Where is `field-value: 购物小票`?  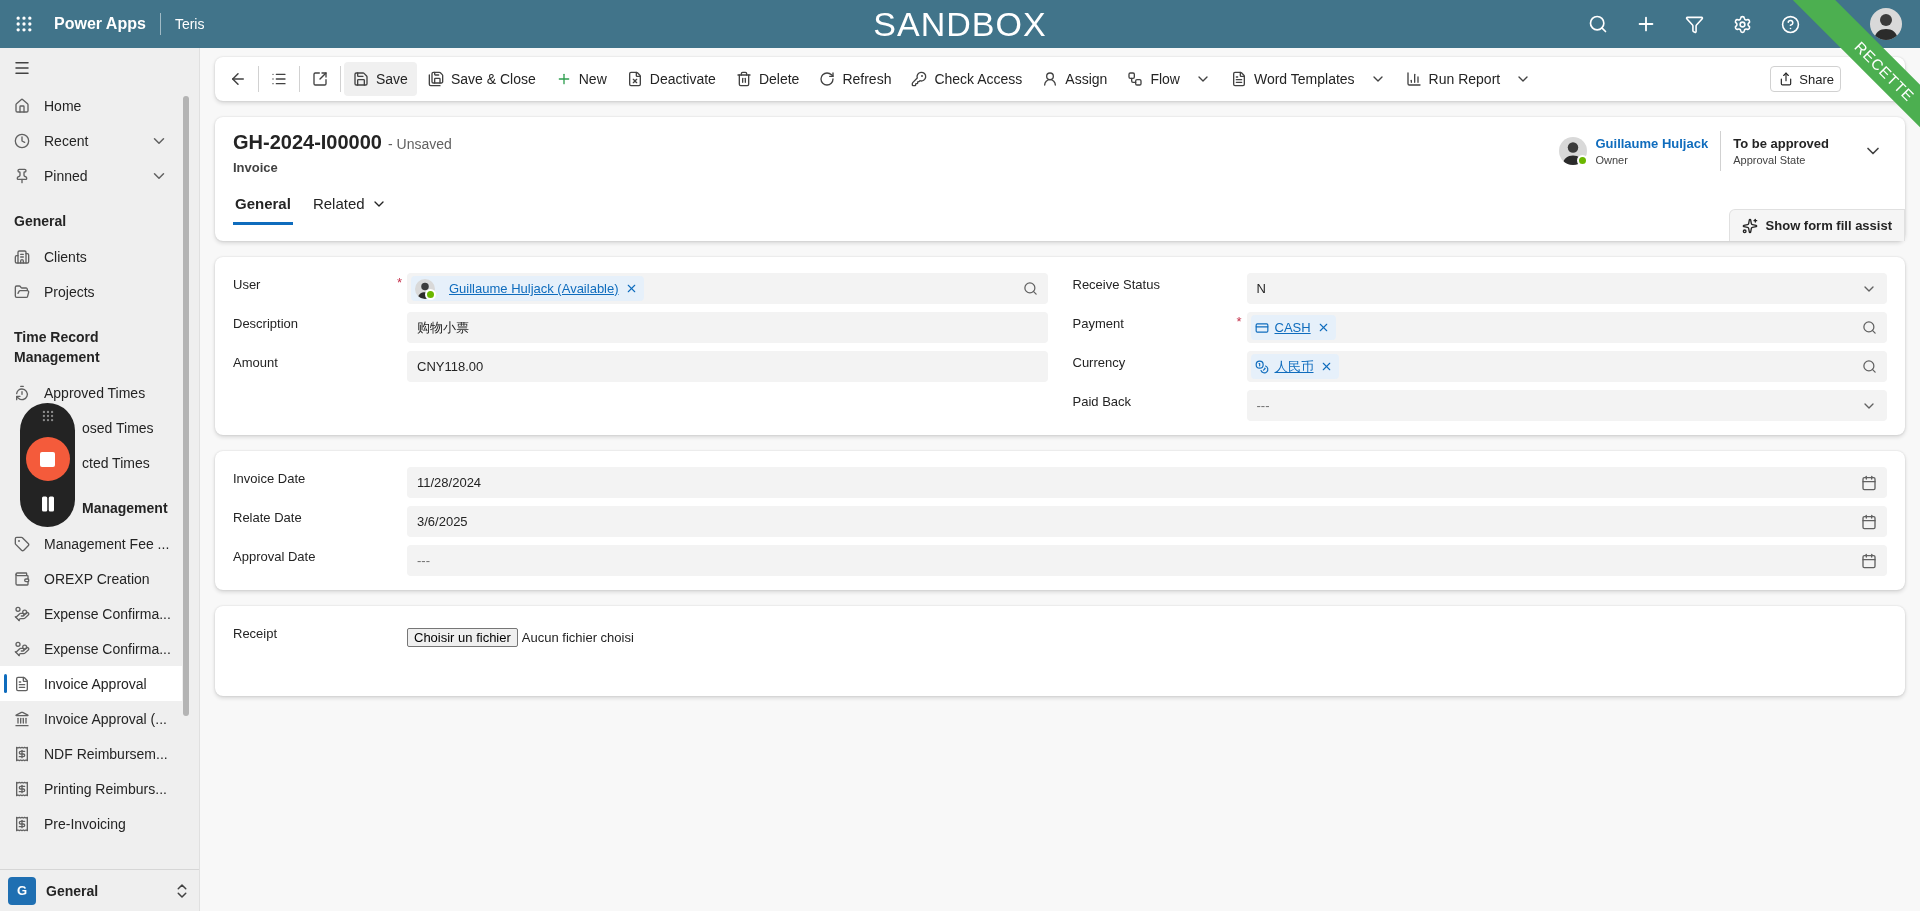 field-value: 购物小票 is located at coordinates (443, 327).